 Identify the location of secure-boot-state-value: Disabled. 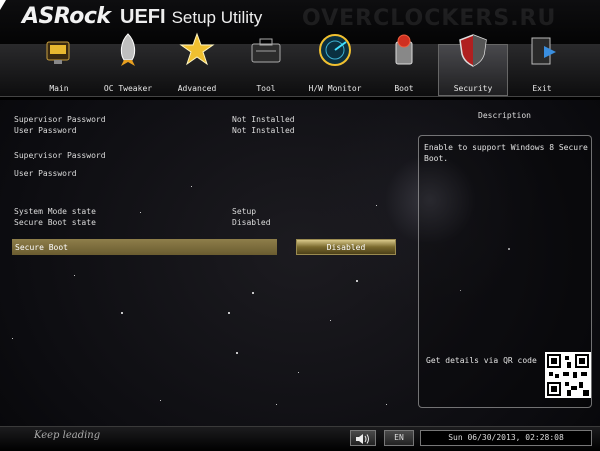
(251, 222).